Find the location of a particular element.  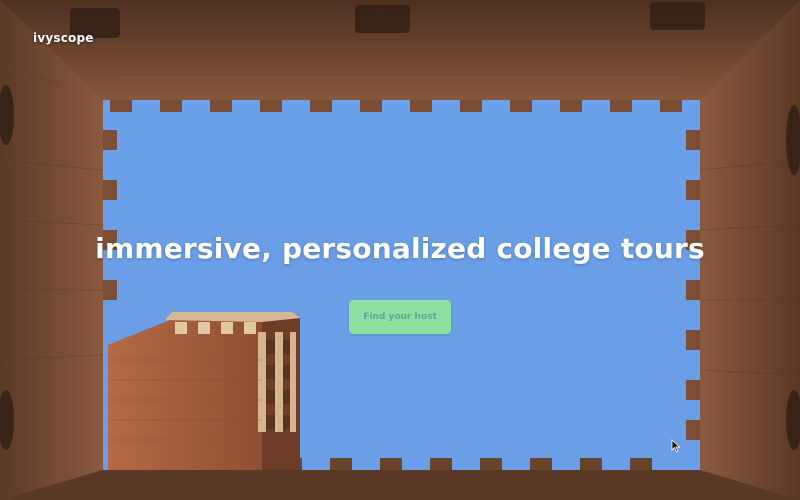

hero-headline: immersive, personalized college tours is located at coordinates (400, 248).